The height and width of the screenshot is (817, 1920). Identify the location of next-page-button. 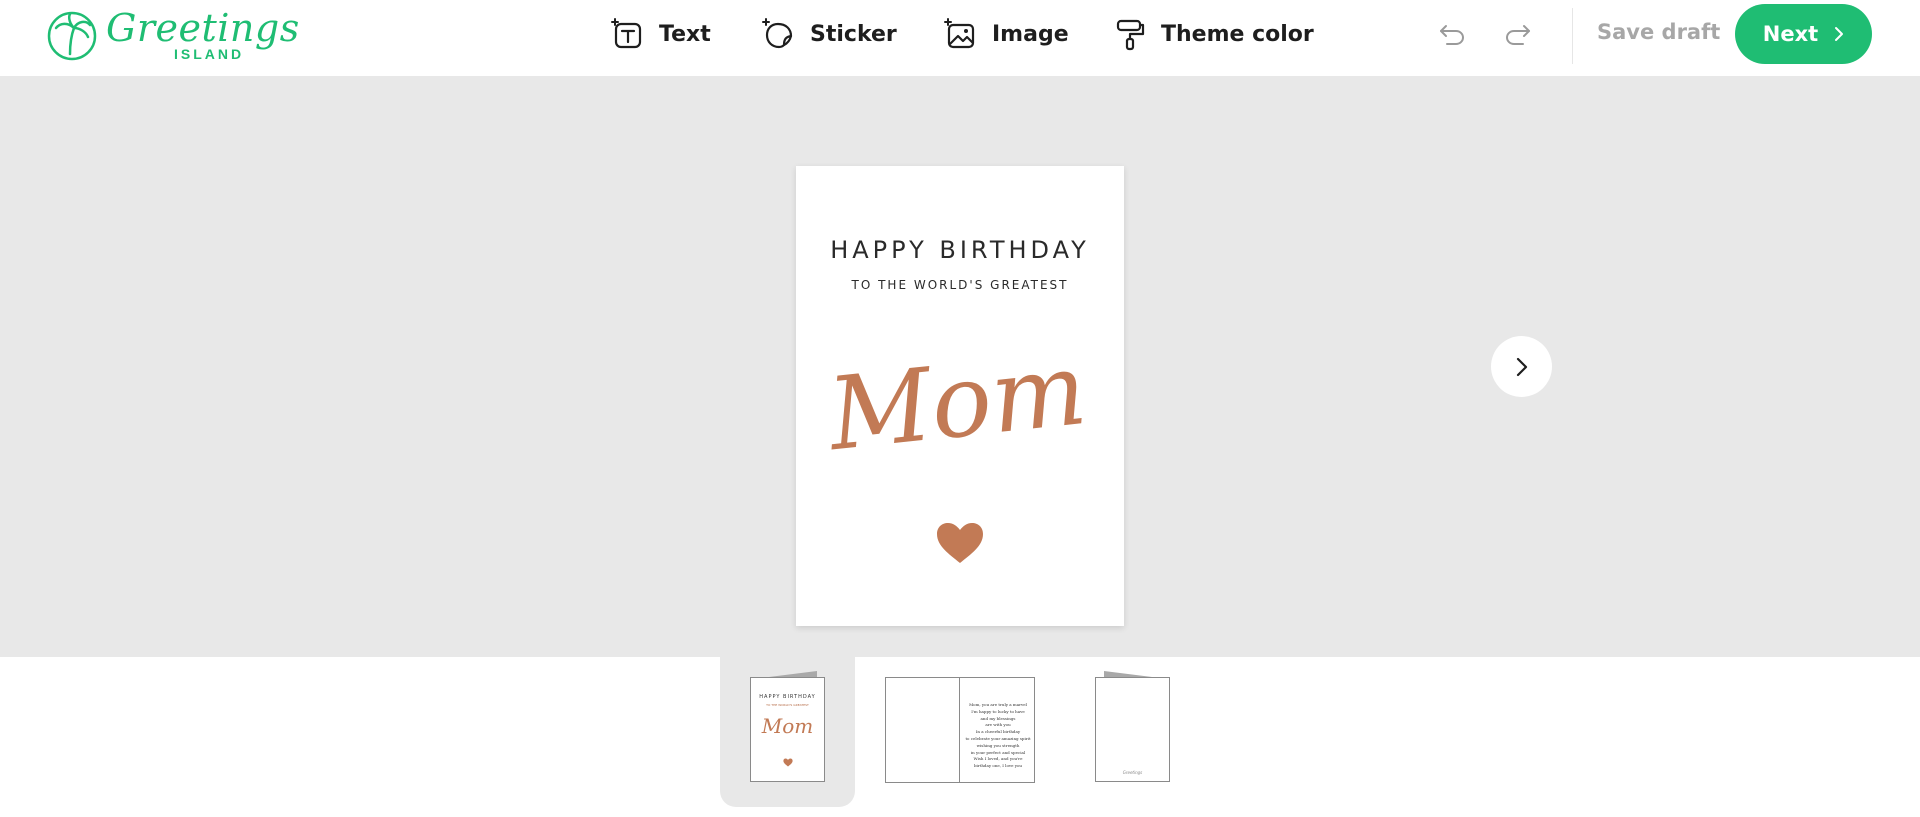
(1521, 366).